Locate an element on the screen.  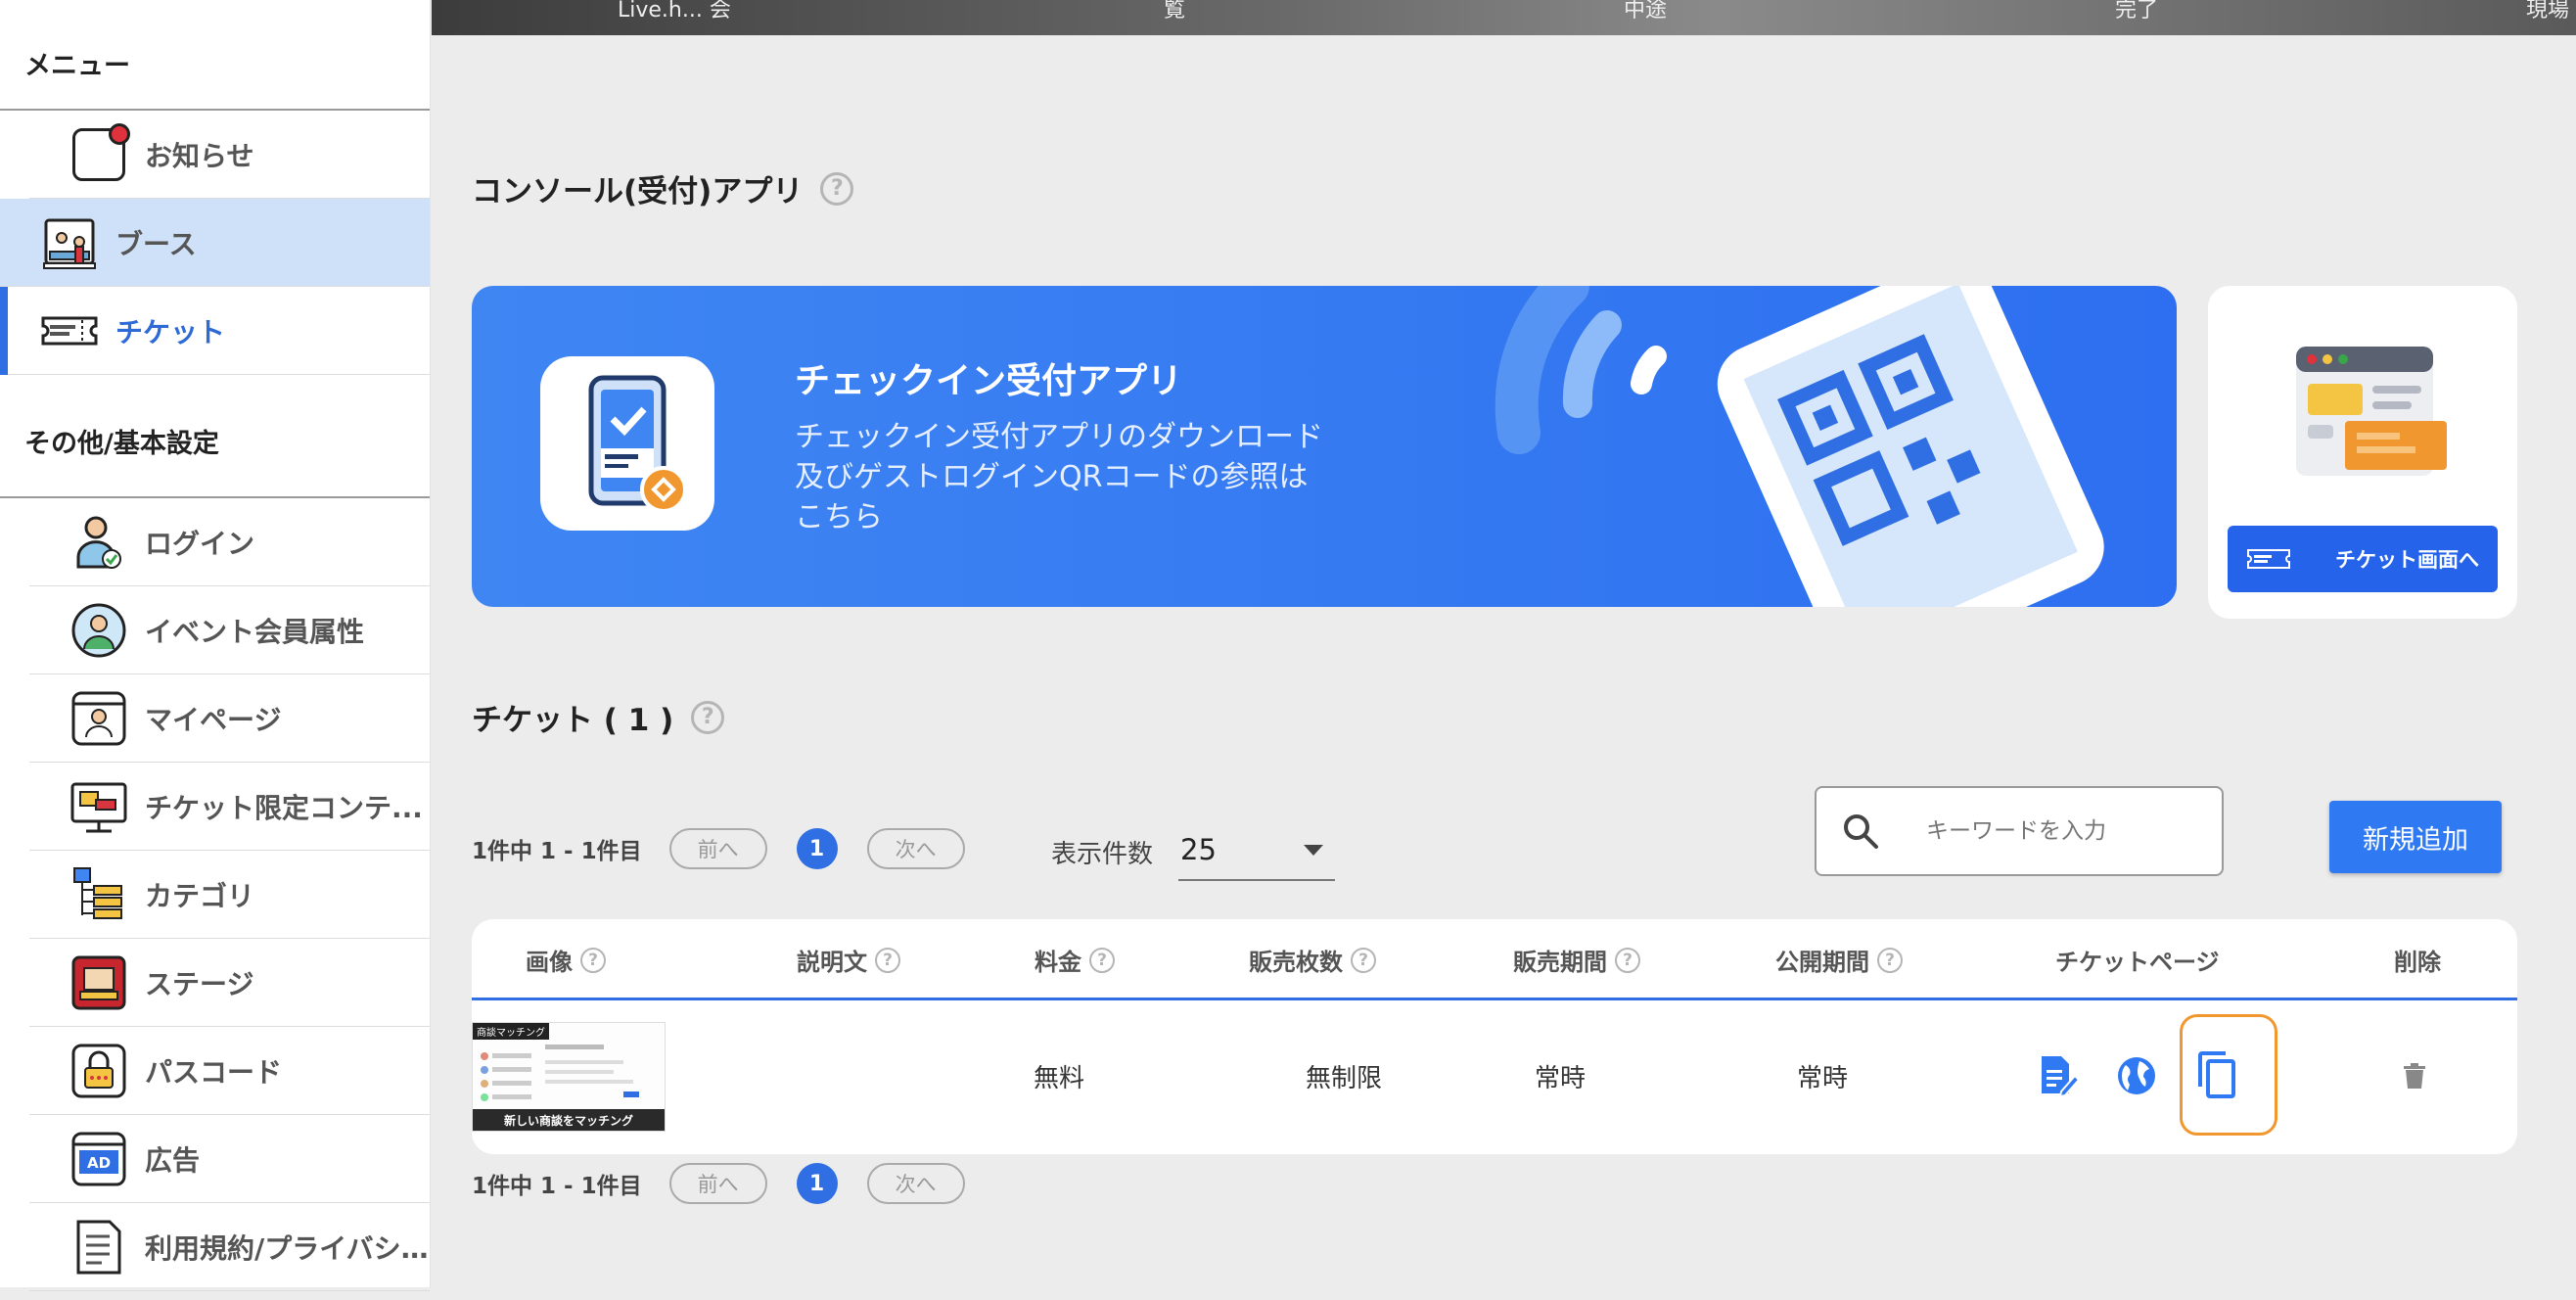
pager-summary: 1件中 1 - 1件目 is located at coordinates (557, 1186).